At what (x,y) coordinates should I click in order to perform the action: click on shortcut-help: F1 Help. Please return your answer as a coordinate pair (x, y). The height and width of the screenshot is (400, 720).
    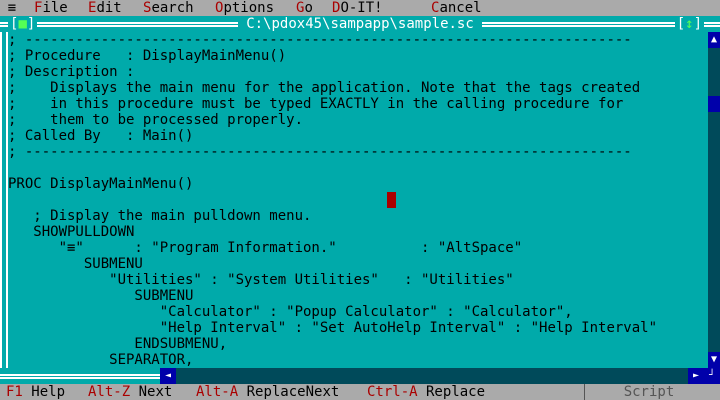
    Looking at the image, I should click on (35, 392).